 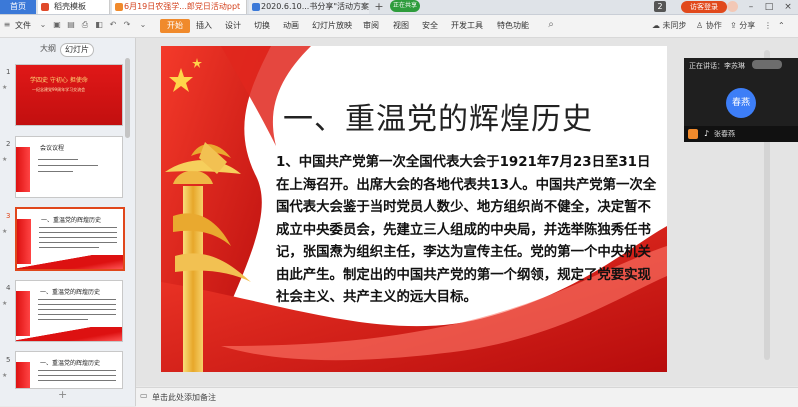 What do you see at coordinates (747, 25) in the screenshot?
I see `share-label: 分享` at bounding box center [747, 25].